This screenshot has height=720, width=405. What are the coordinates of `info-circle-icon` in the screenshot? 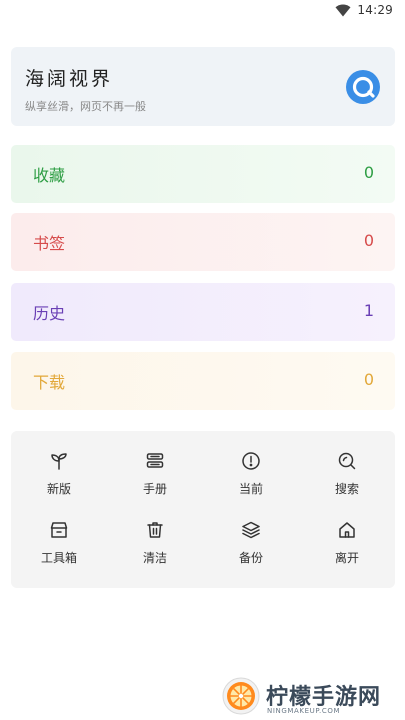 It's located at (251, 461).